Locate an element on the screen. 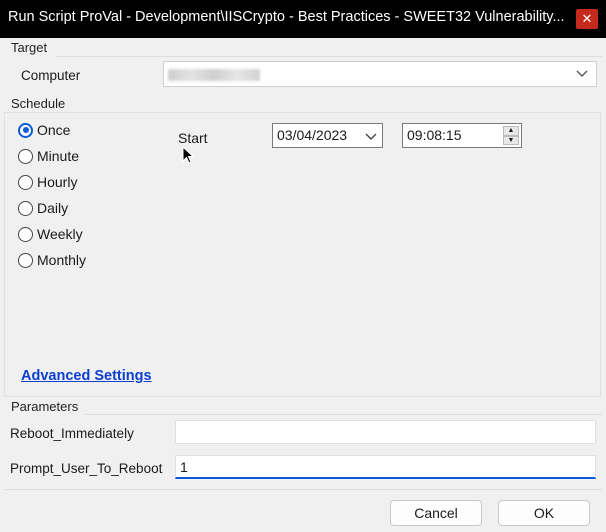  radio-monthly: Monthly is located at coordinates (52, 260).